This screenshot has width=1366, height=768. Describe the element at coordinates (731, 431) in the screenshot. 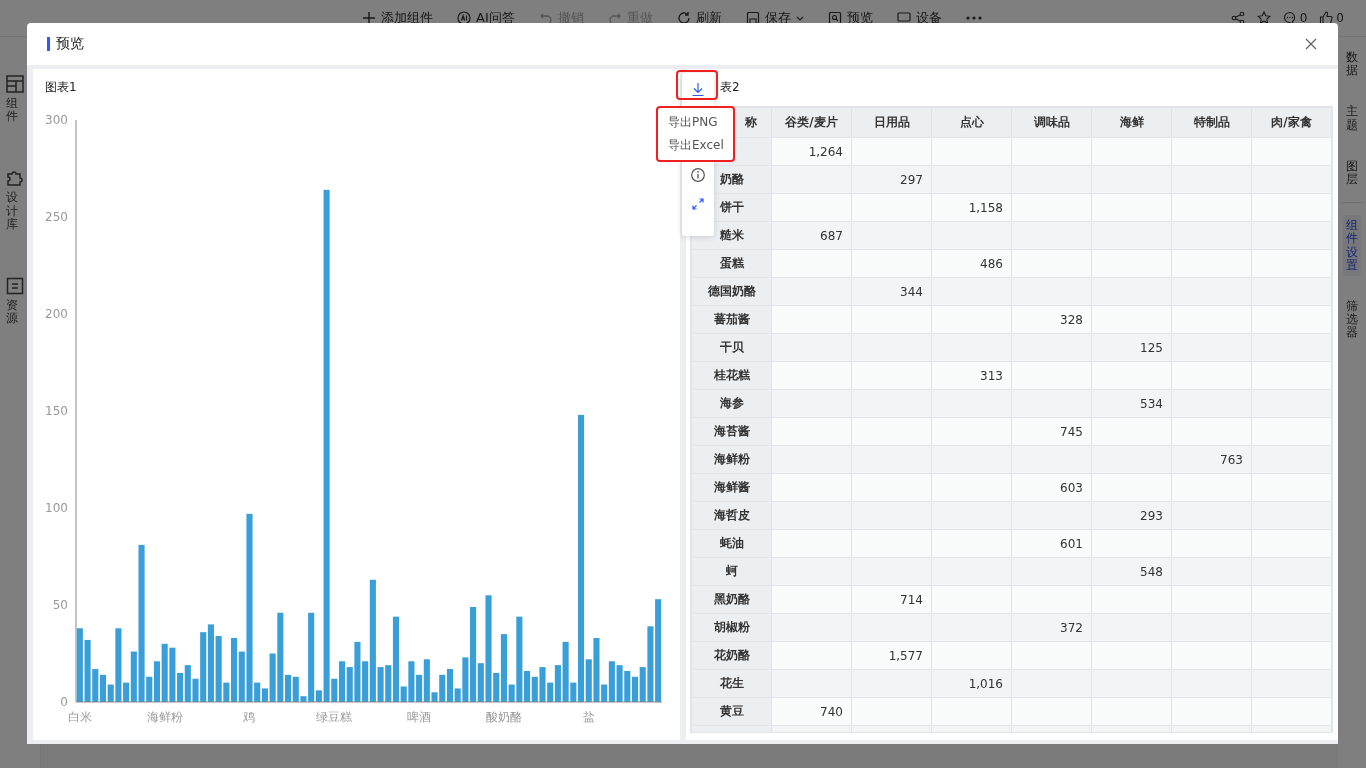

I see `row-header: 海苔酱` at that location.